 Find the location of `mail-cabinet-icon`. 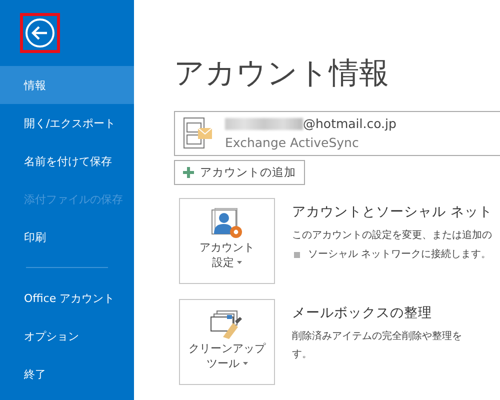

mail-cabinet-icon is located at coordinates (198, 133).